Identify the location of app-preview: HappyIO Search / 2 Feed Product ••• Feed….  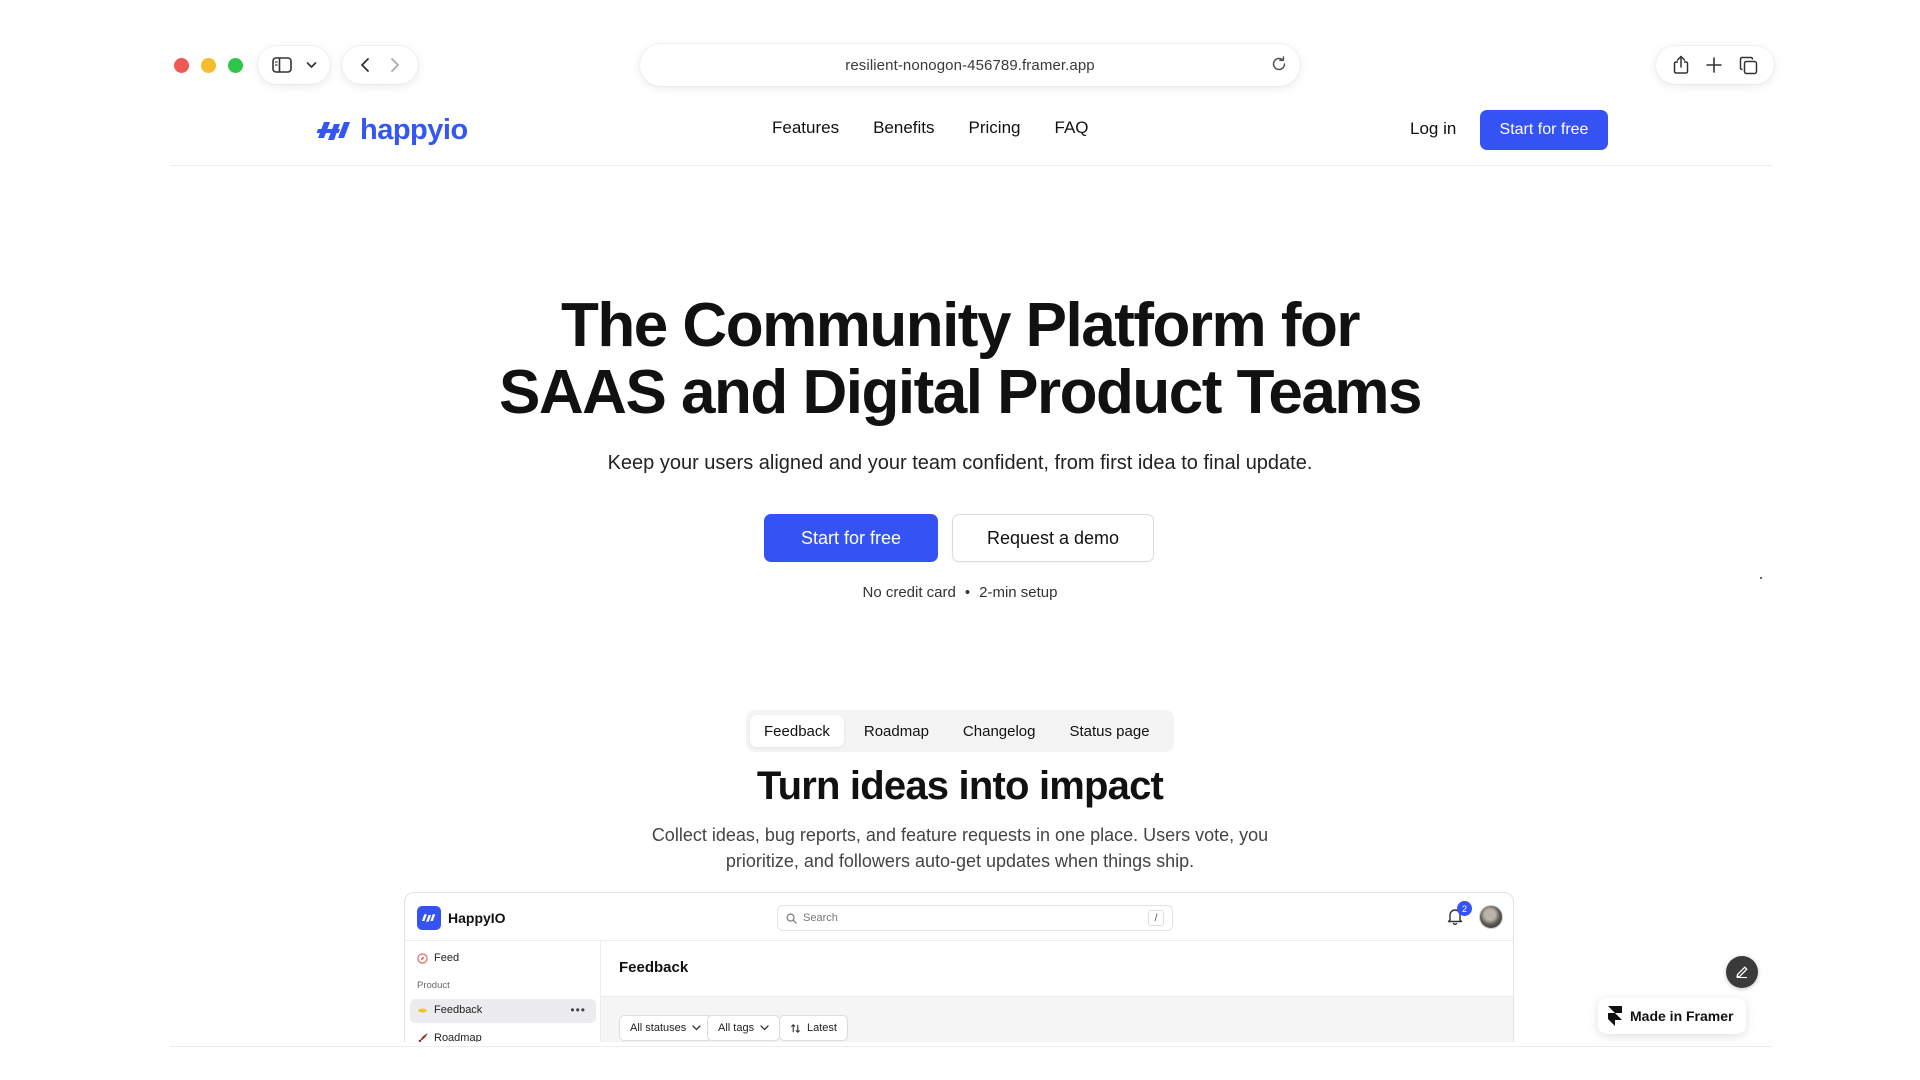
(959, 967).